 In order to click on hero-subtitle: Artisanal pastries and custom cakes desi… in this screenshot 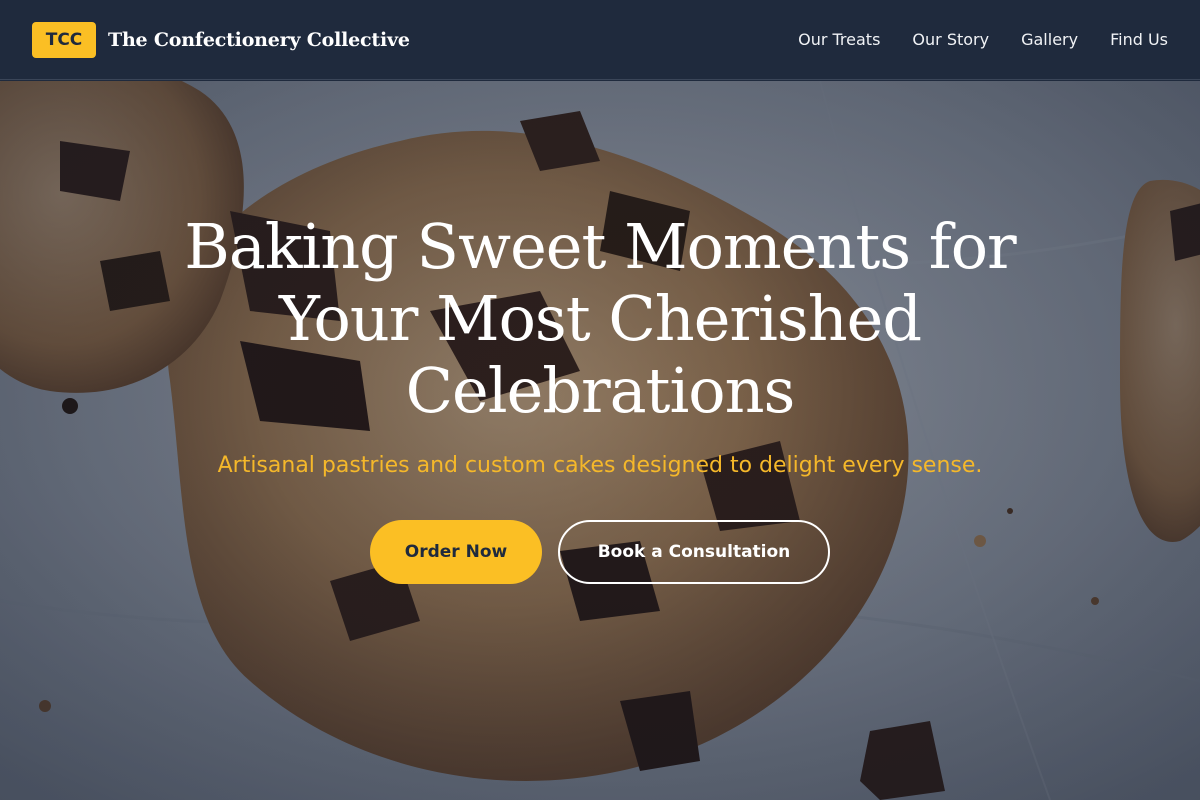, I will do `click(600, 465)`.